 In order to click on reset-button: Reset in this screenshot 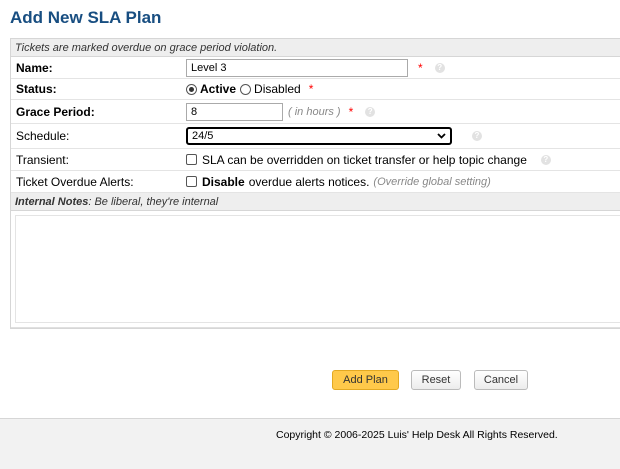, I will do `click(436, 380)`.